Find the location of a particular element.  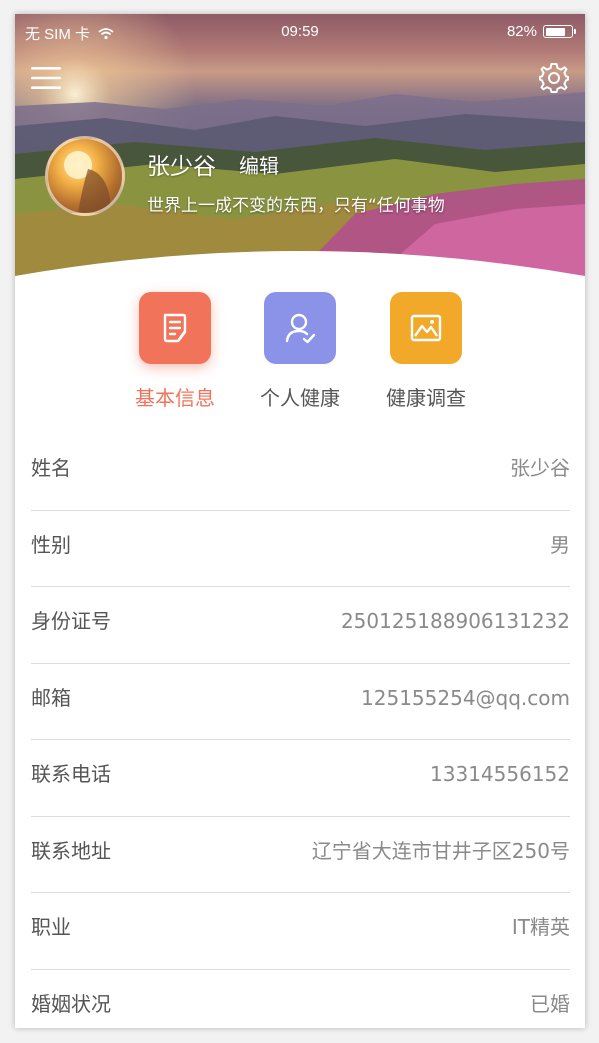

image-icon is located at coordinates (426, 328).